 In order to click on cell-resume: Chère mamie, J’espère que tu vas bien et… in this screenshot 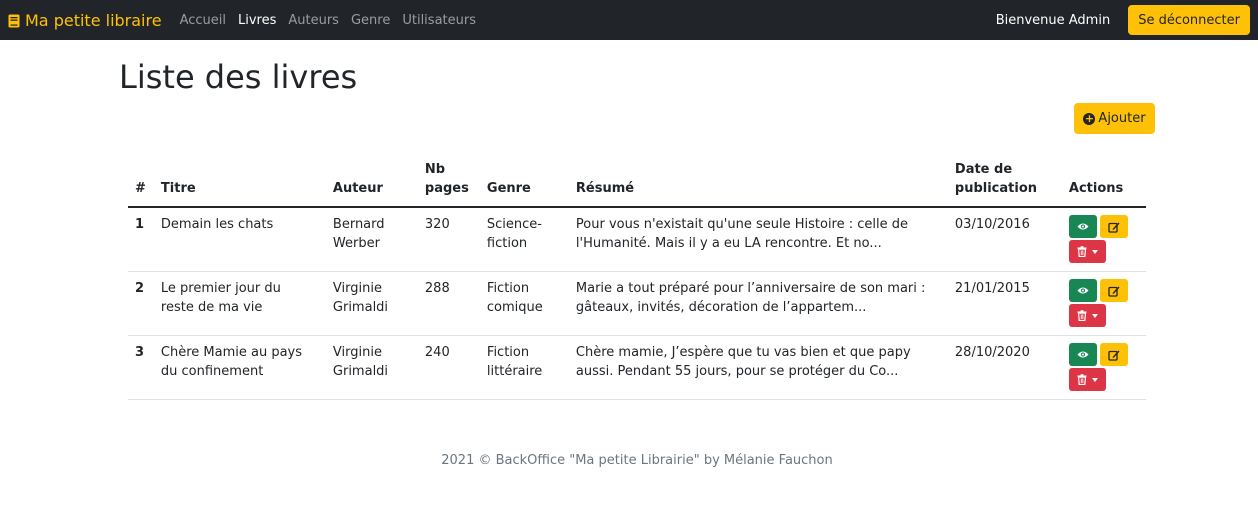, I will do `click(758, 367)`.